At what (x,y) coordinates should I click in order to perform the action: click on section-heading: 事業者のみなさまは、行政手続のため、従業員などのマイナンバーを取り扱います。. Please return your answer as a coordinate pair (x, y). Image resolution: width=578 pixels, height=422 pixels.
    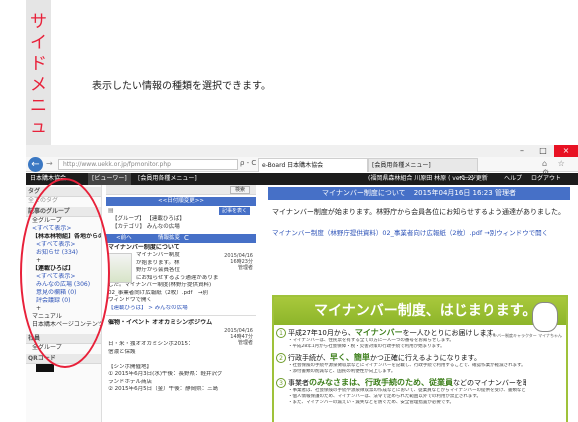
    Looking at the image, I should click on (407, 382).